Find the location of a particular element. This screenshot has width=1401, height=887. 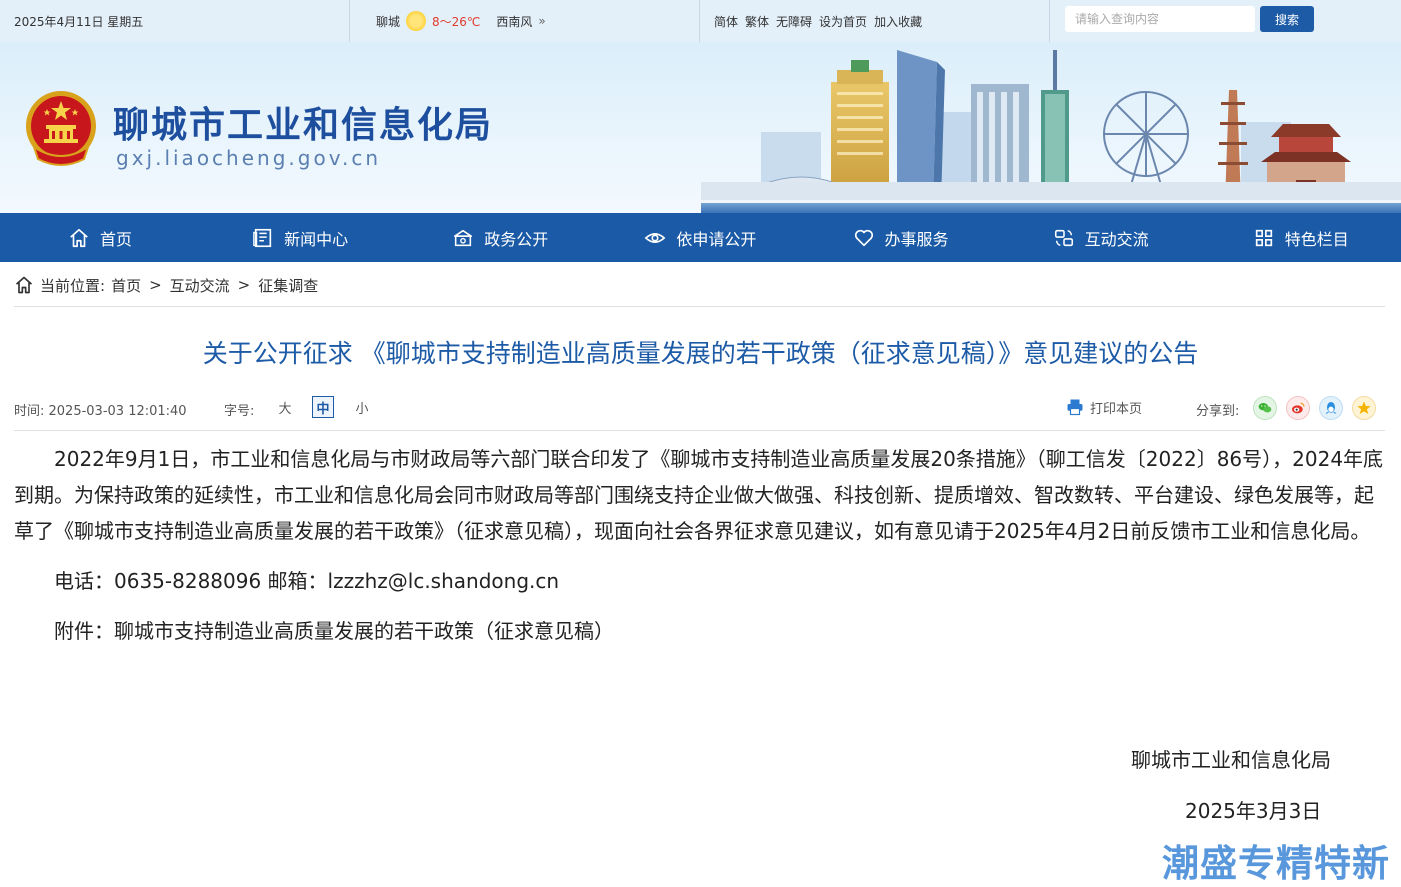

nav-item-featured: 特色栏目 is located at coordinates (1301, 237).